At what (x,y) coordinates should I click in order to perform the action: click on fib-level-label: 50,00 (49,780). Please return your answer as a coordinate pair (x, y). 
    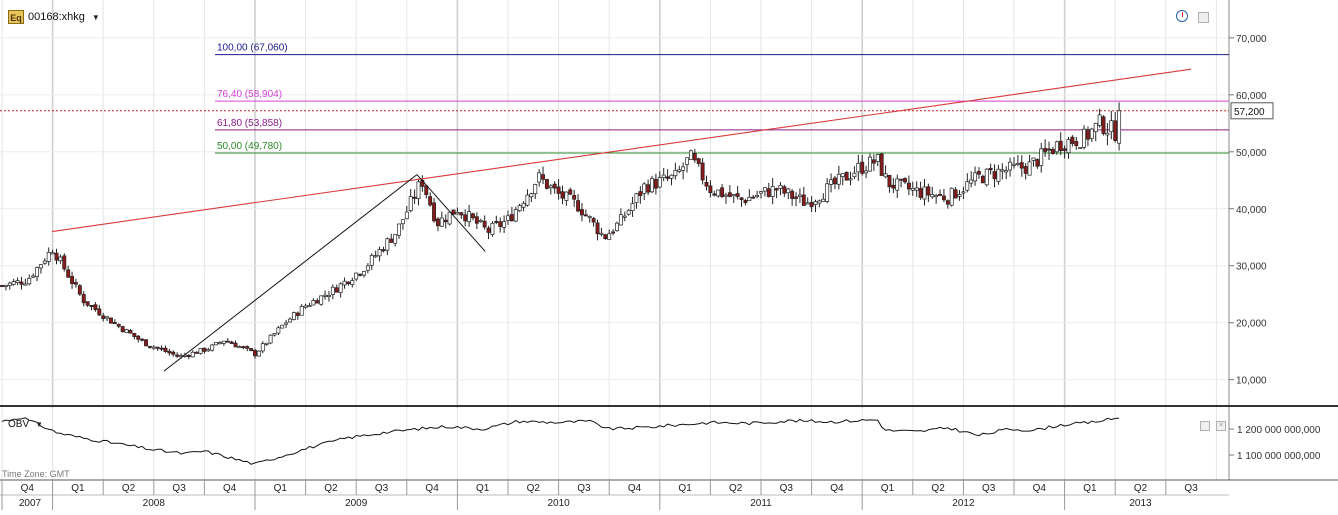
    Looking at the image, I should click on (249, 146).